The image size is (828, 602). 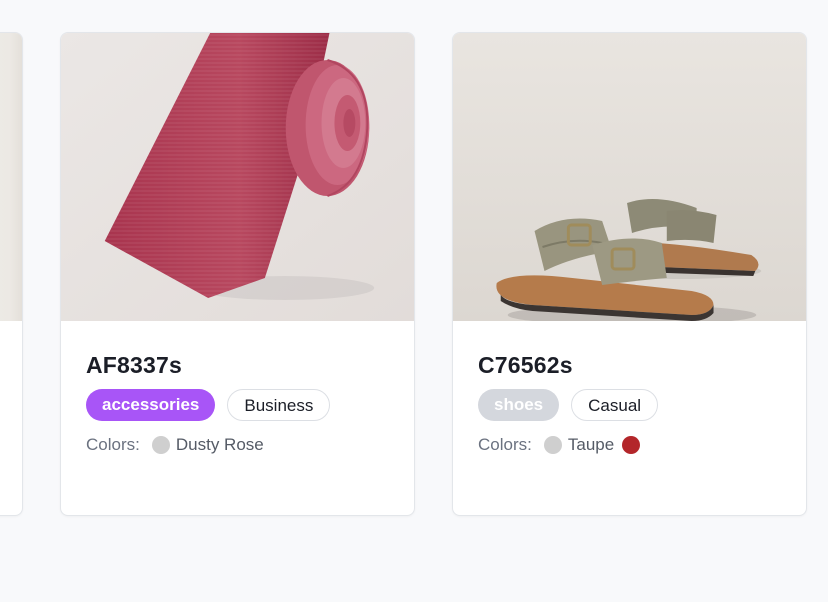 What do you see at coordinates (591, 444) in the screenshot?
I see `color-name: Taupe` at bounding box center [591, 444].